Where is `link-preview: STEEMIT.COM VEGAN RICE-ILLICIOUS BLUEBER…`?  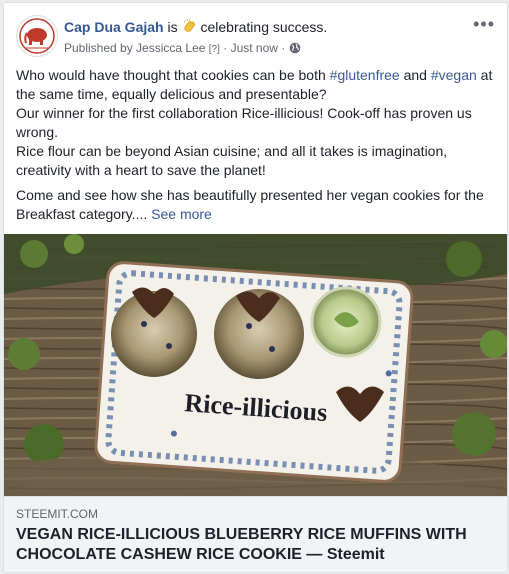
link-preview: STEEMIT.COM VEGAN RICE-ILLICIOUS BLUEBER… is located at coordinates (255, 534).